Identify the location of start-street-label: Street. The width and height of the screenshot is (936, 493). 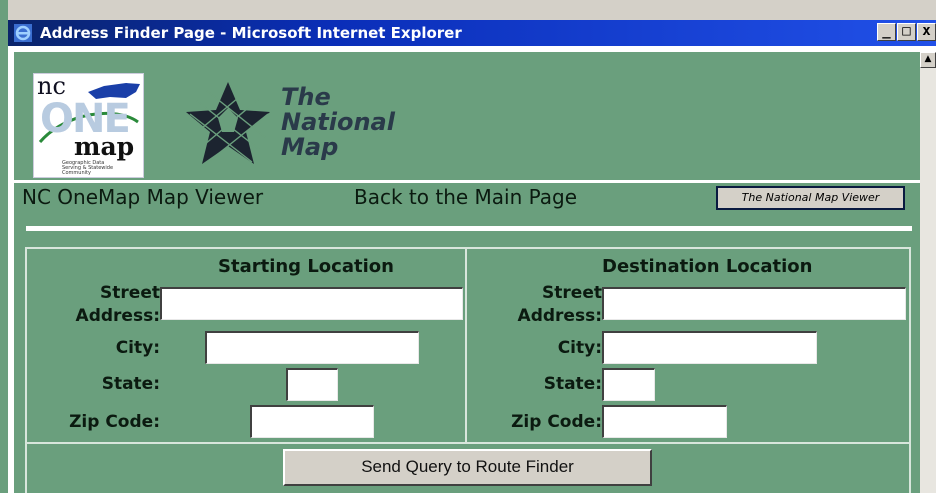
(130, 293).